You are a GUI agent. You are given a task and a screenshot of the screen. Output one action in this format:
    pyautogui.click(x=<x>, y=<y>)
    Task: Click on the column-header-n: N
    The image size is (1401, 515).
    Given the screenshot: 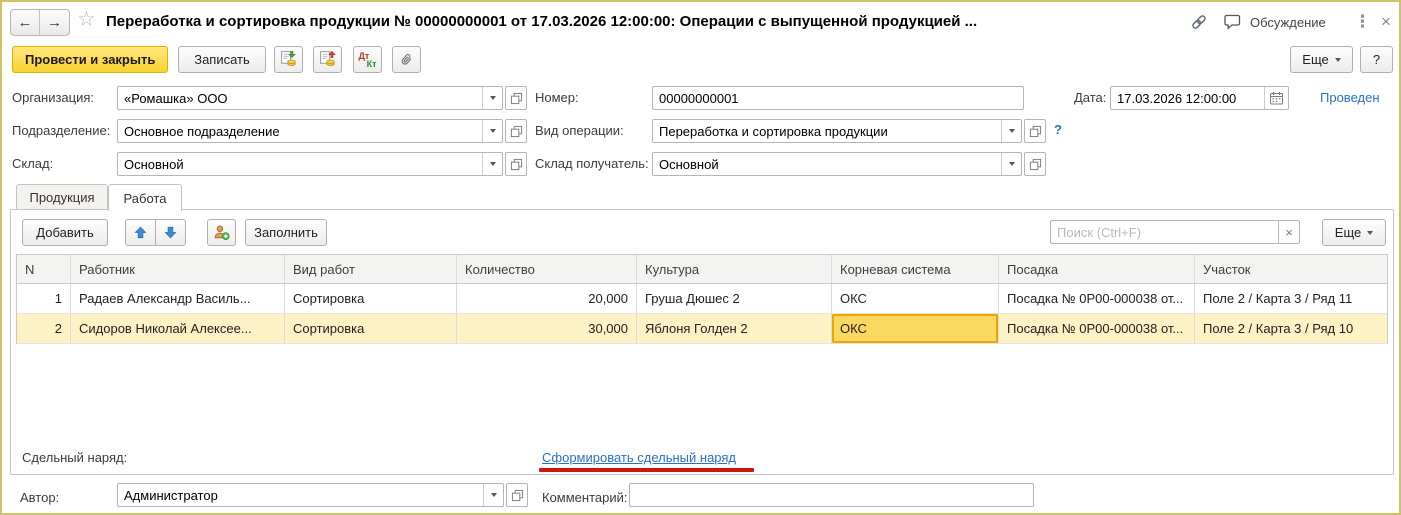 What is the action you would take?
    pyautogui.click(x=44, y=269)
    